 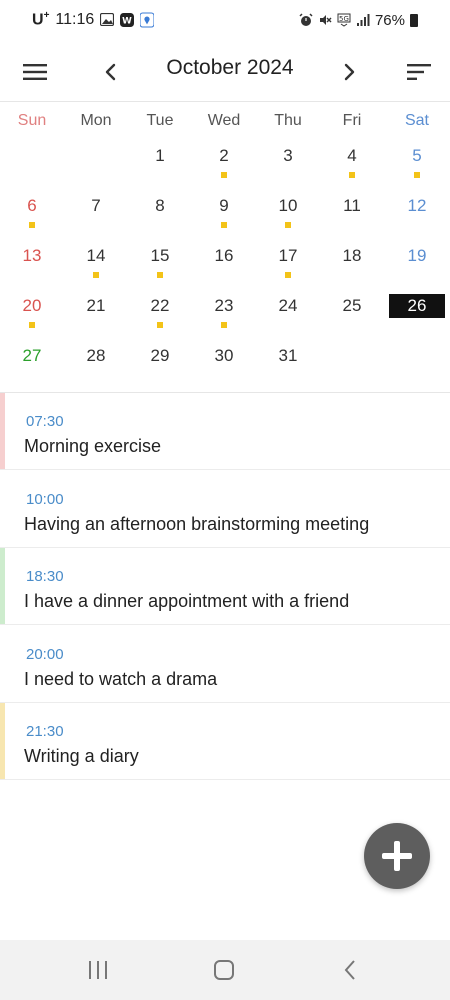 I want to click on calendar-day: 1, so click(x=160, y=164).